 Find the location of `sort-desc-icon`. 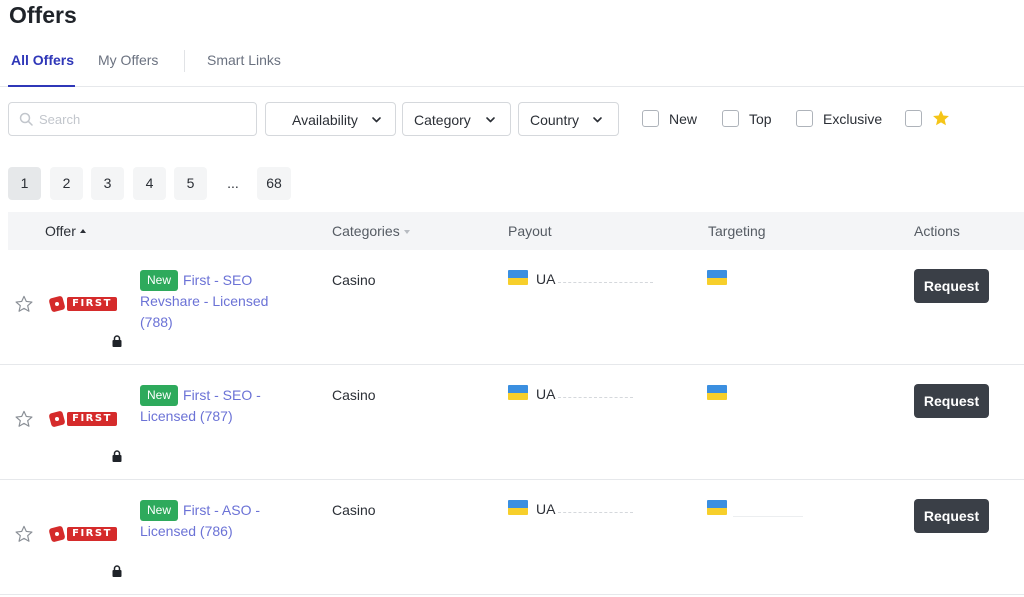

sort-desc-icon is located at coordinates (406, 232).